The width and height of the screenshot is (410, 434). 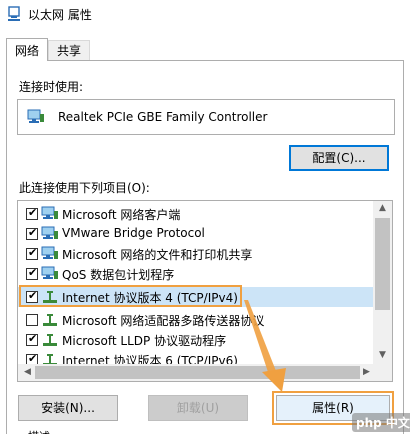 What do you see at coordinates (382, 355) in the screenshot?
I see `scroll-down-arrow-icon: ▼` at bounding box center [382, 355].